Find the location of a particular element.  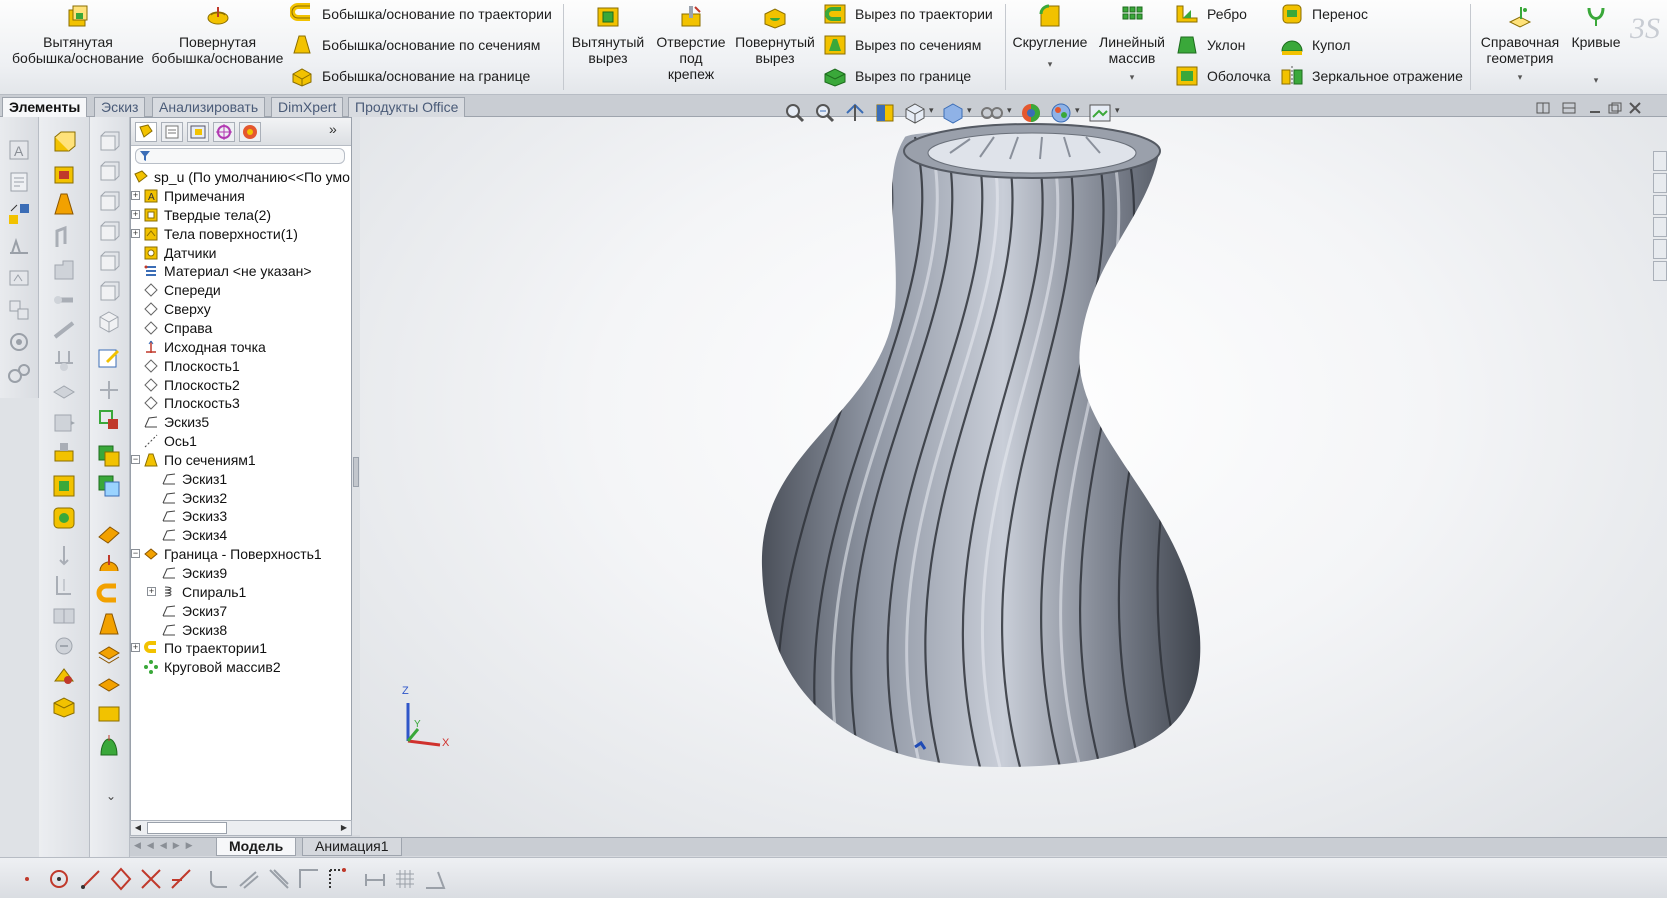

view-settings-dropdown: ▾ is located at coordinates (1117, 110).